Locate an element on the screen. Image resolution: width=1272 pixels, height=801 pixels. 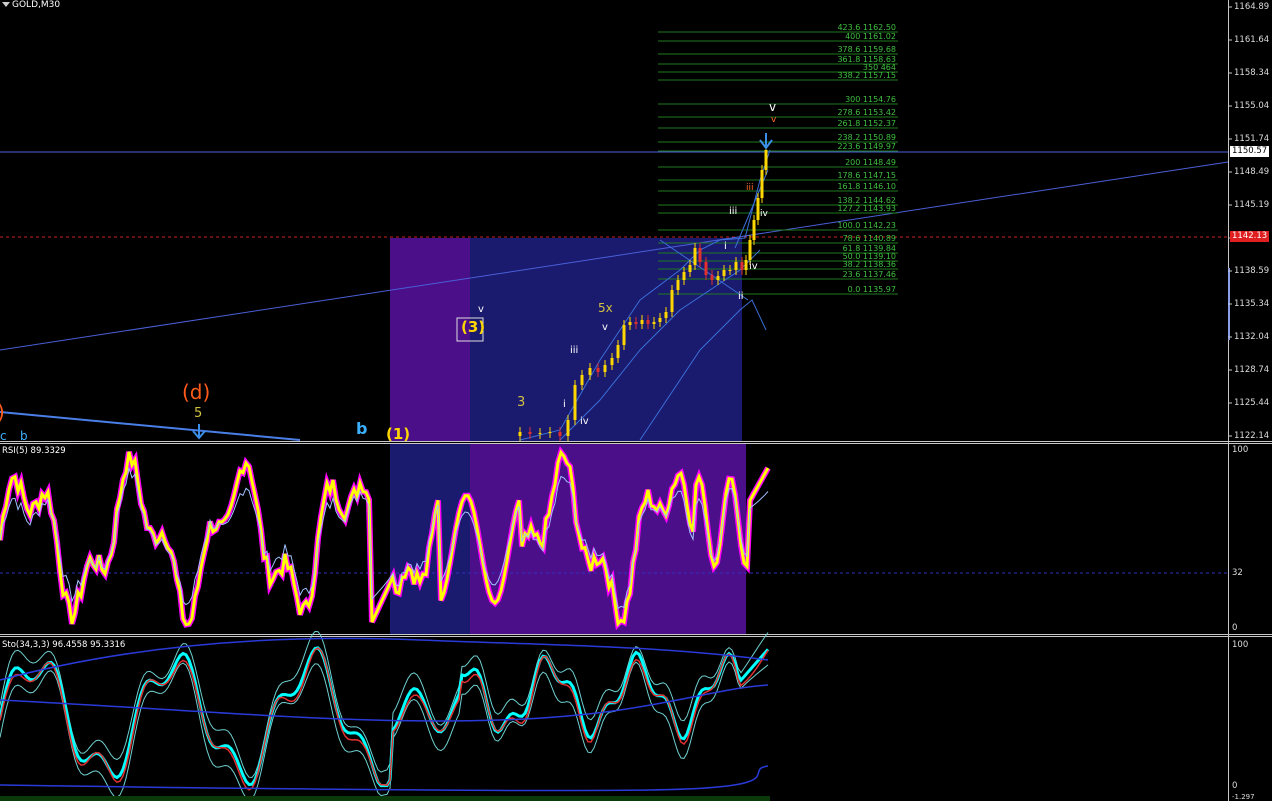
fib-level-label: 38.2 1138.36 is located at coordinates (869, 264).